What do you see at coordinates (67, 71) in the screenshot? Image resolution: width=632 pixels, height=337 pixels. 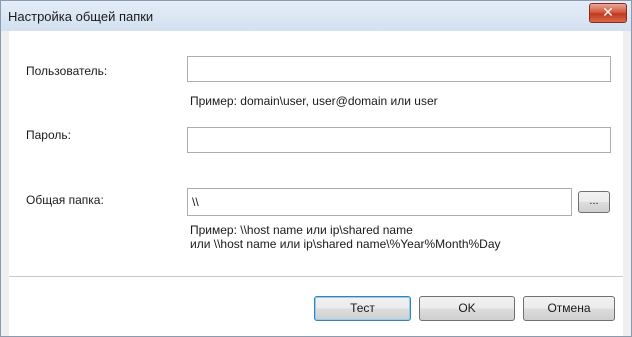 I see `user-label: Пользователь:` at bounding box center [67, 71].